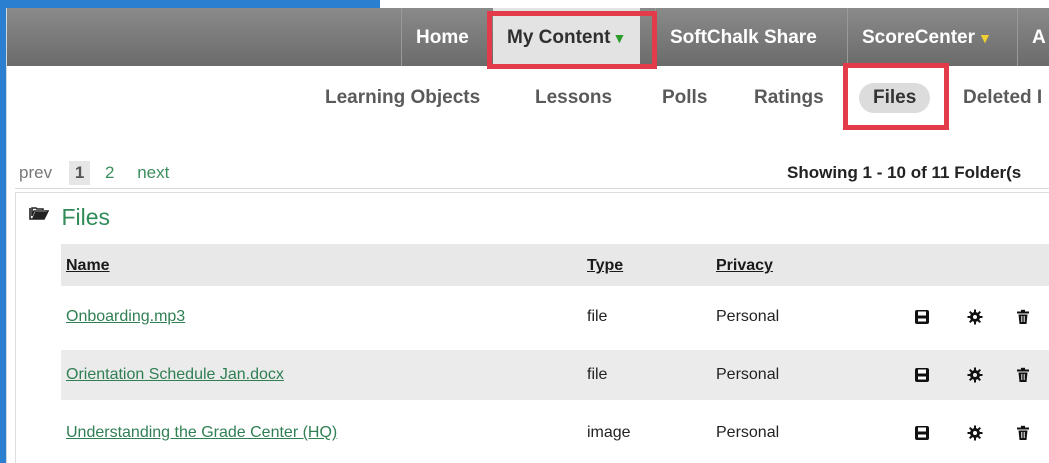 Image resolution: width=1049 pixels, height=463 pixels. I want to click on subnav-learning-objects: Learning Objects, so click(402, 98).